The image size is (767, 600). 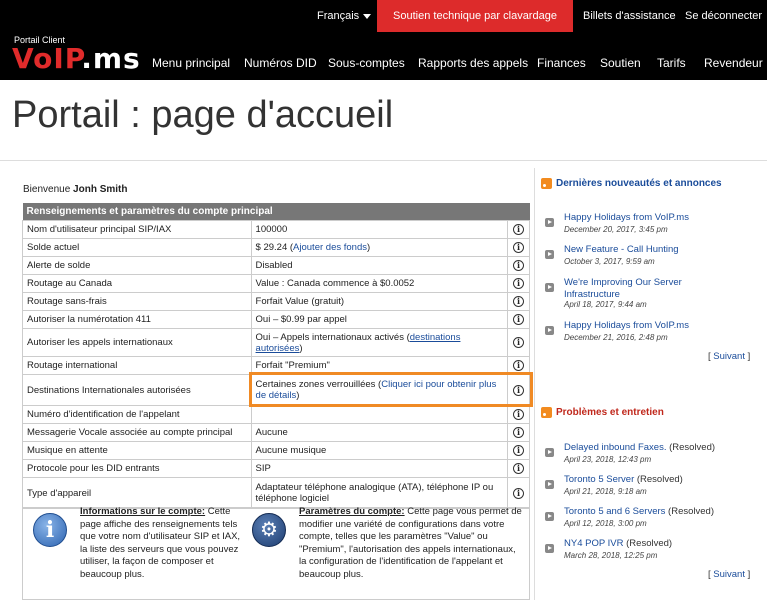 What do you see at coordinates (379, 265) in the screenshot?
I see `row-value: Disabled` at bounding box center [379, 265].